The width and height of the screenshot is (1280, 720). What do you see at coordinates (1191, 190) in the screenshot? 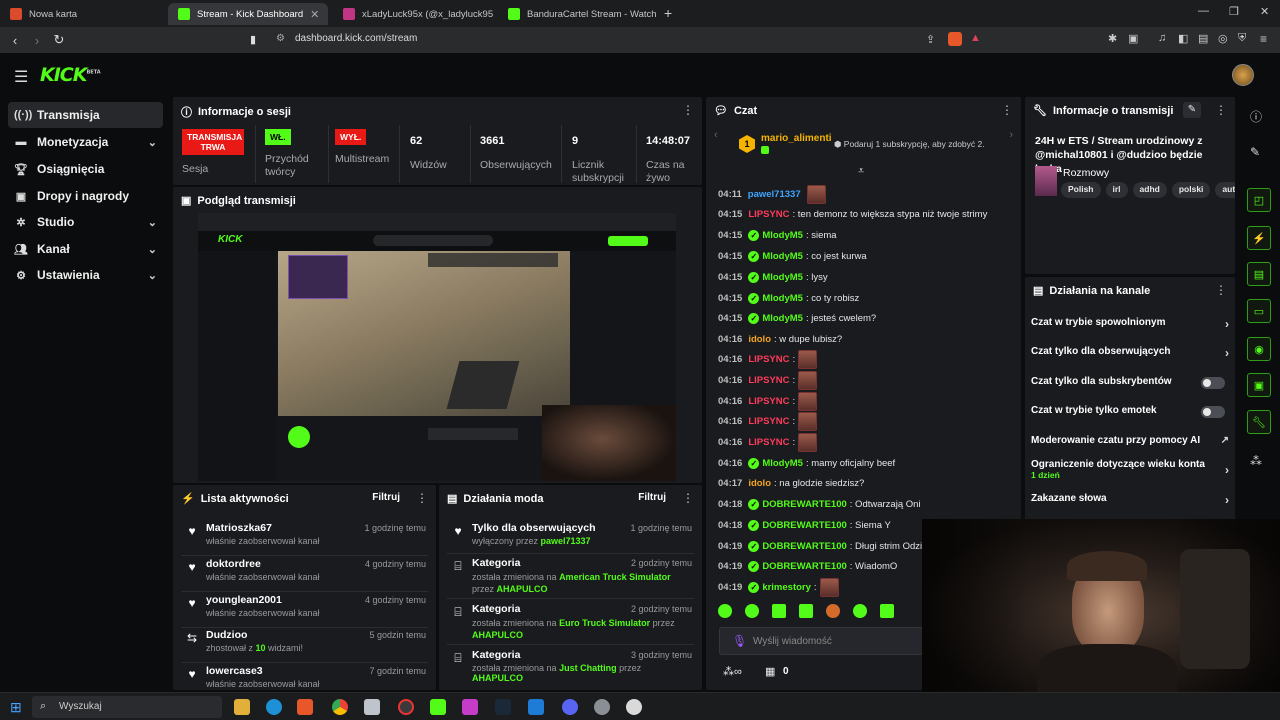
I see `tag: polski` at bounding box center [1191, 190].